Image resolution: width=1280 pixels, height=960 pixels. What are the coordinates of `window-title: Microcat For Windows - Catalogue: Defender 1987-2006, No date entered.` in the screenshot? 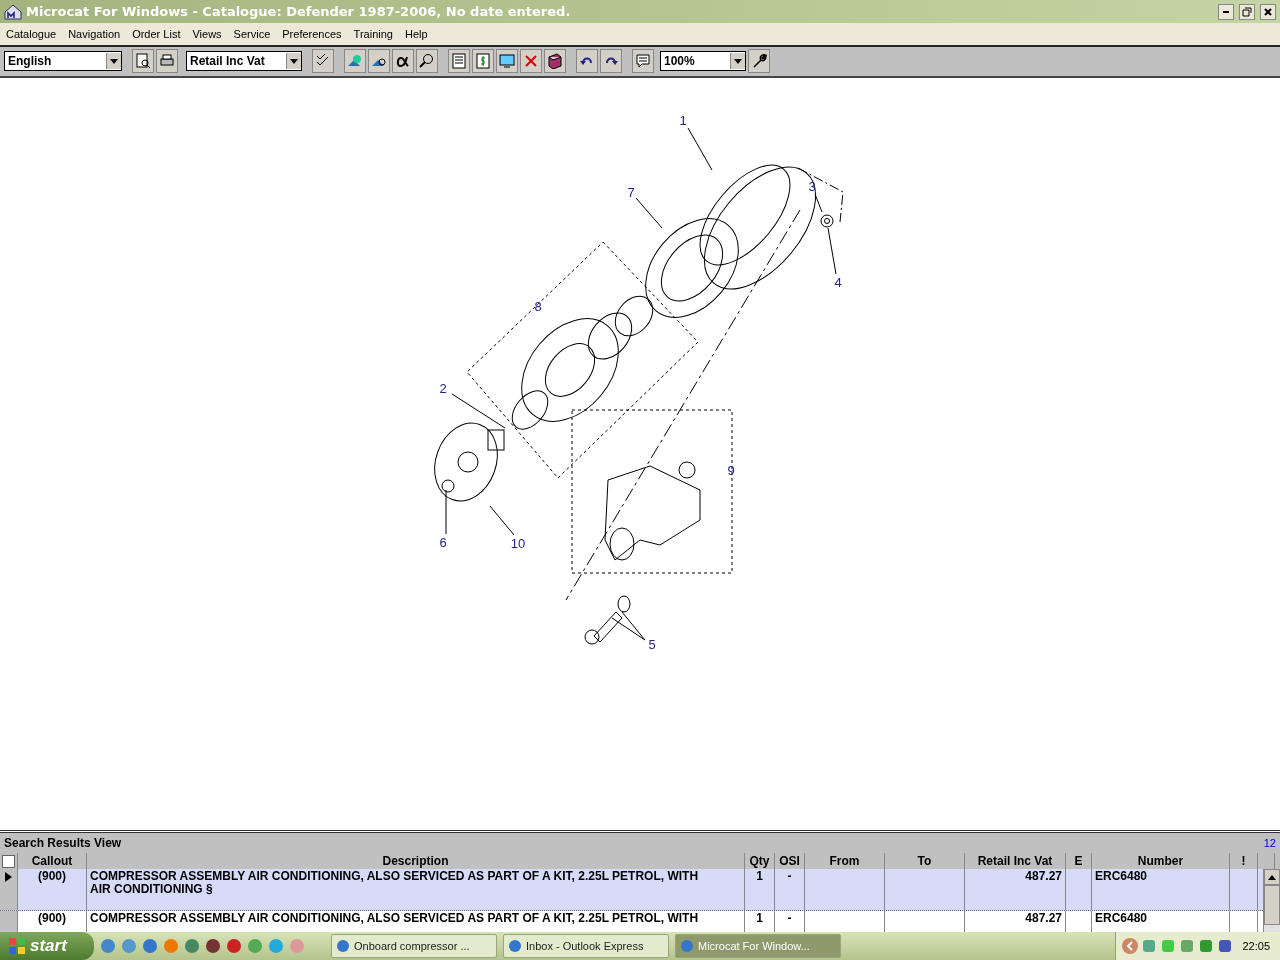 It's located at (299, 12).